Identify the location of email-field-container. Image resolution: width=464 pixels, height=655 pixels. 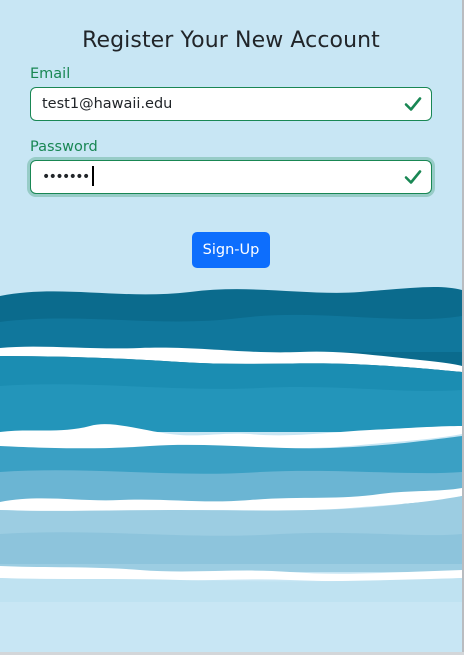
(231, 104).